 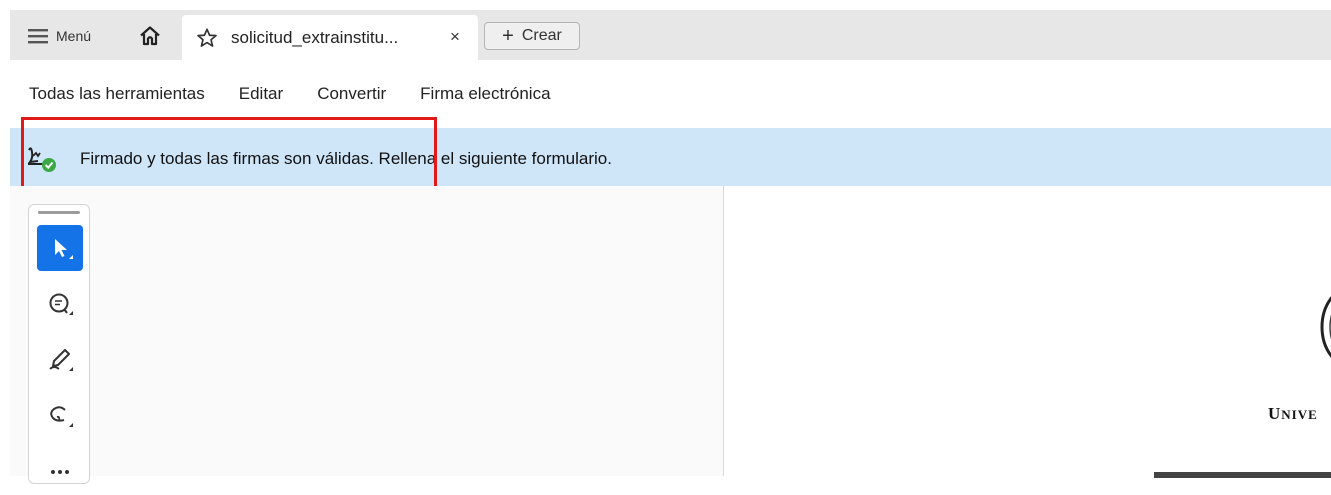 I want to click on select-tool, so click(x=60, y=248).